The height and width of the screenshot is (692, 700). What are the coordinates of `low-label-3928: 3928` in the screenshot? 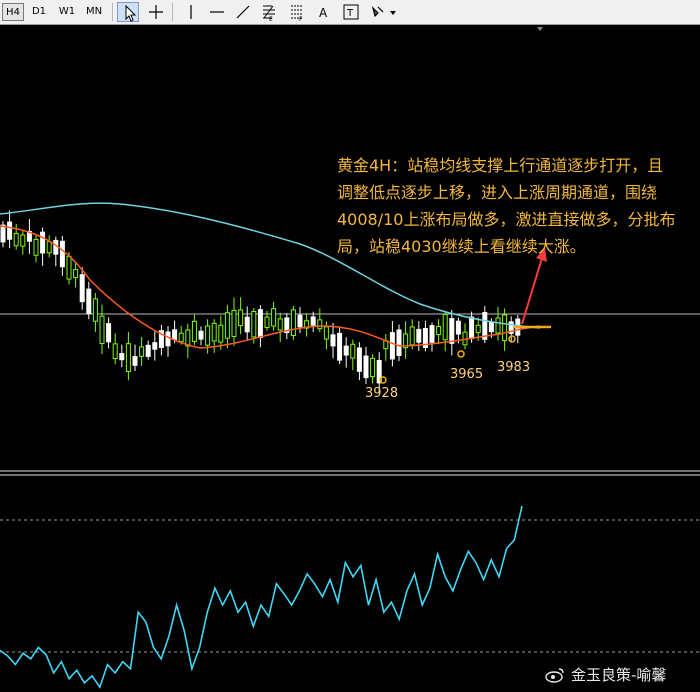 It's located at (382, 393).